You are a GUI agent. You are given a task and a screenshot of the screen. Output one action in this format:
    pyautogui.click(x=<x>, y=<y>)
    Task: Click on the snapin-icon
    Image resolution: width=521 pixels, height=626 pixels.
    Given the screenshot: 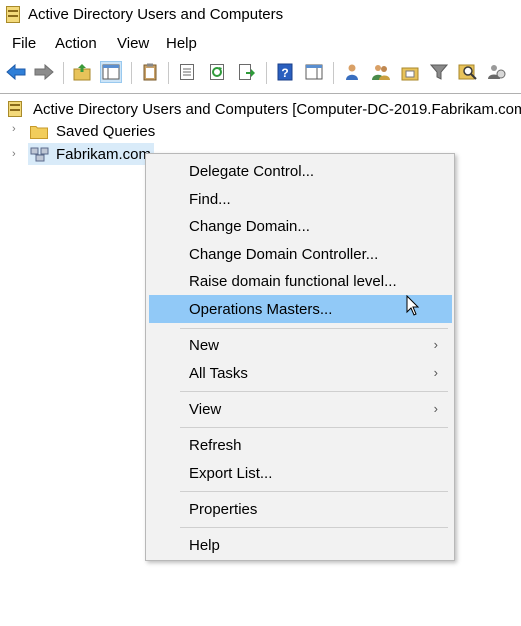 What is the action you would take?
    pyautogui.click(x=15, y=109)
    